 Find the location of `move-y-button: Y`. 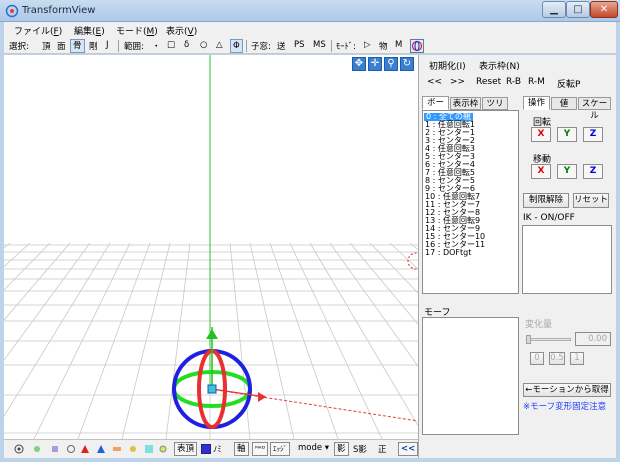

move-y-button: Y is located at coordinates (567, 171).